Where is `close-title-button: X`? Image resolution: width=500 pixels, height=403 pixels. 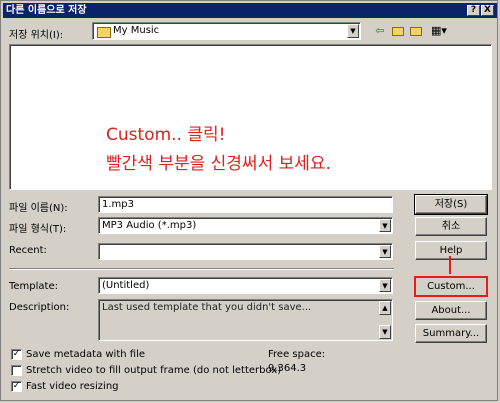 close-title-button: X is located at coordinates (487, 10).